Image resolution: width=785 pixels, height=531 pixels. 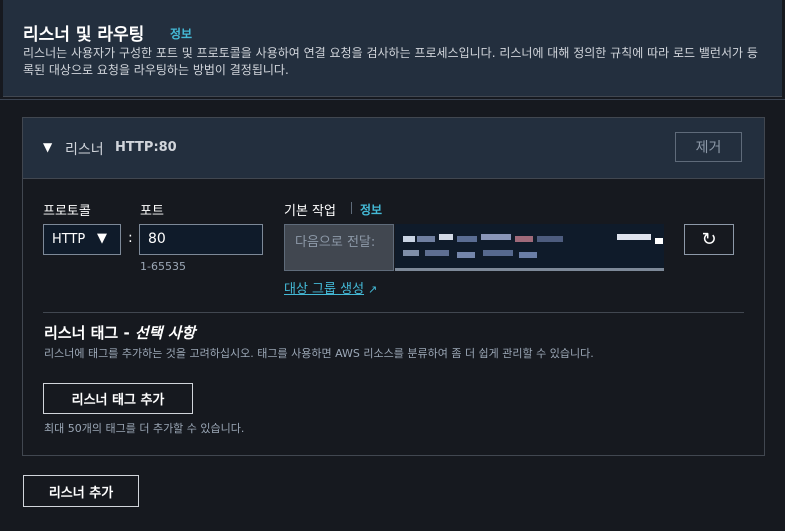 What do you see at coordinates (371, 209) in the screenshot?
I see `default-action-info-link: 정보` at bounding box center [371, 209].